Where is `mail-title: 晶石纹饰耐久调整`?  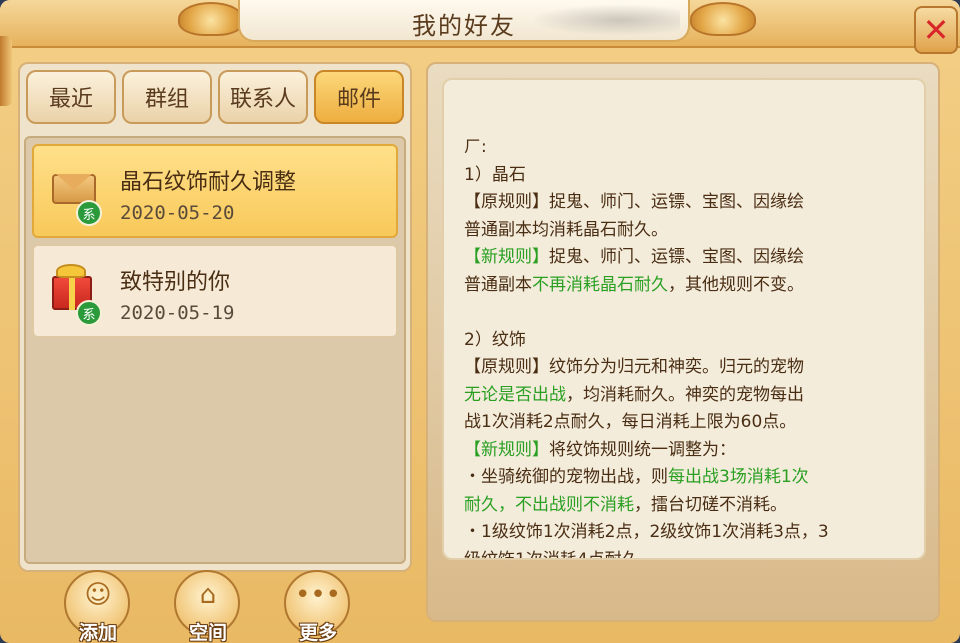
mail-title: 晶石纹饰耐久调整 is located at coordinates (208, 182).